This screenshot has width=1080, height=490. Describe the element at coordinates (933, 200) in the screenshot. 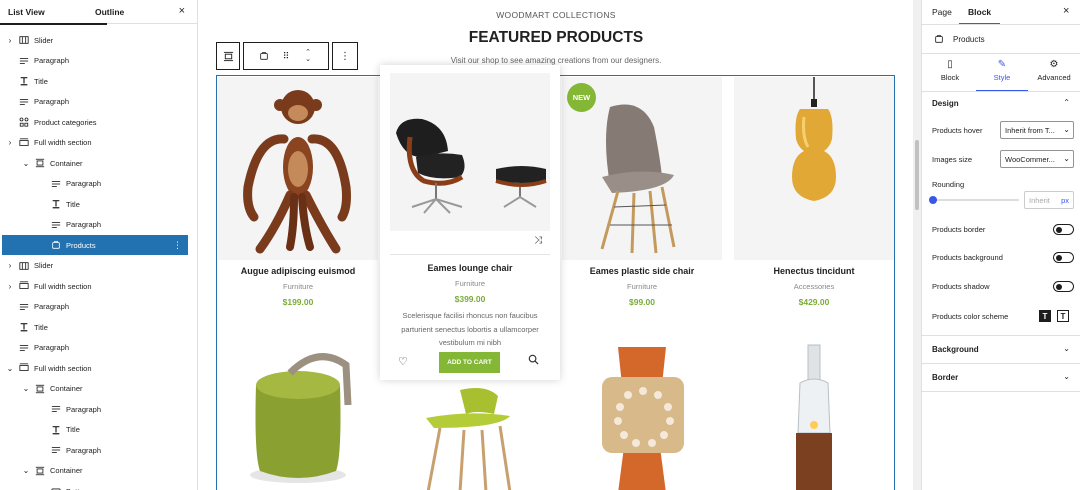

I see `rounding-slider-handle` at that location.